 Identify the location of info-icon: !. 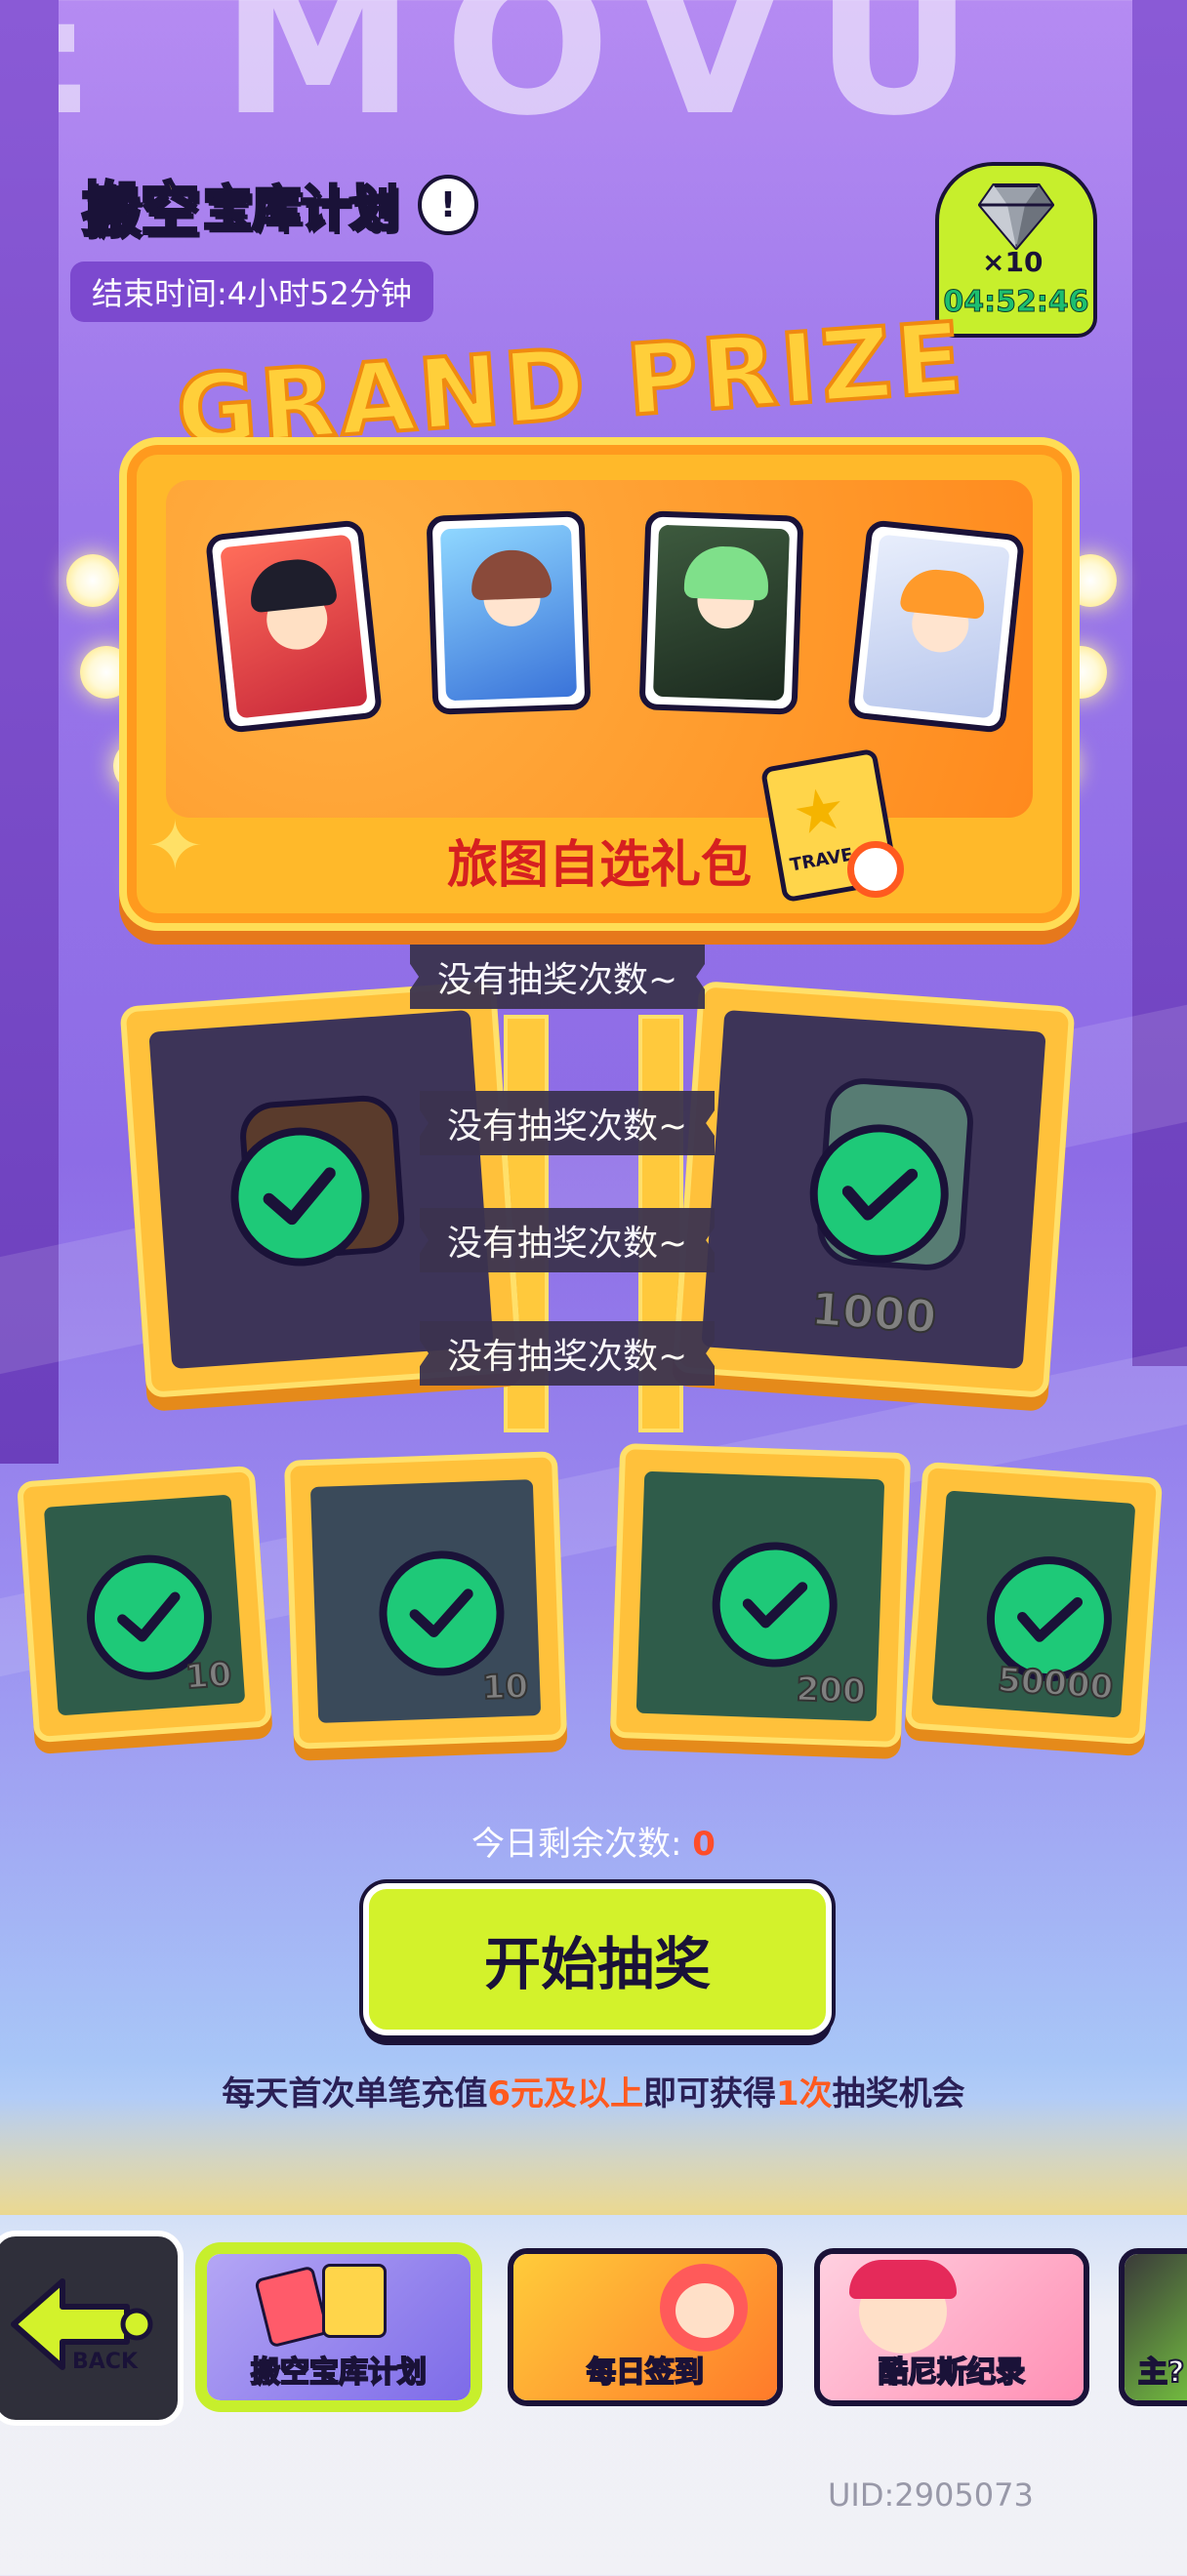
(448, 205).